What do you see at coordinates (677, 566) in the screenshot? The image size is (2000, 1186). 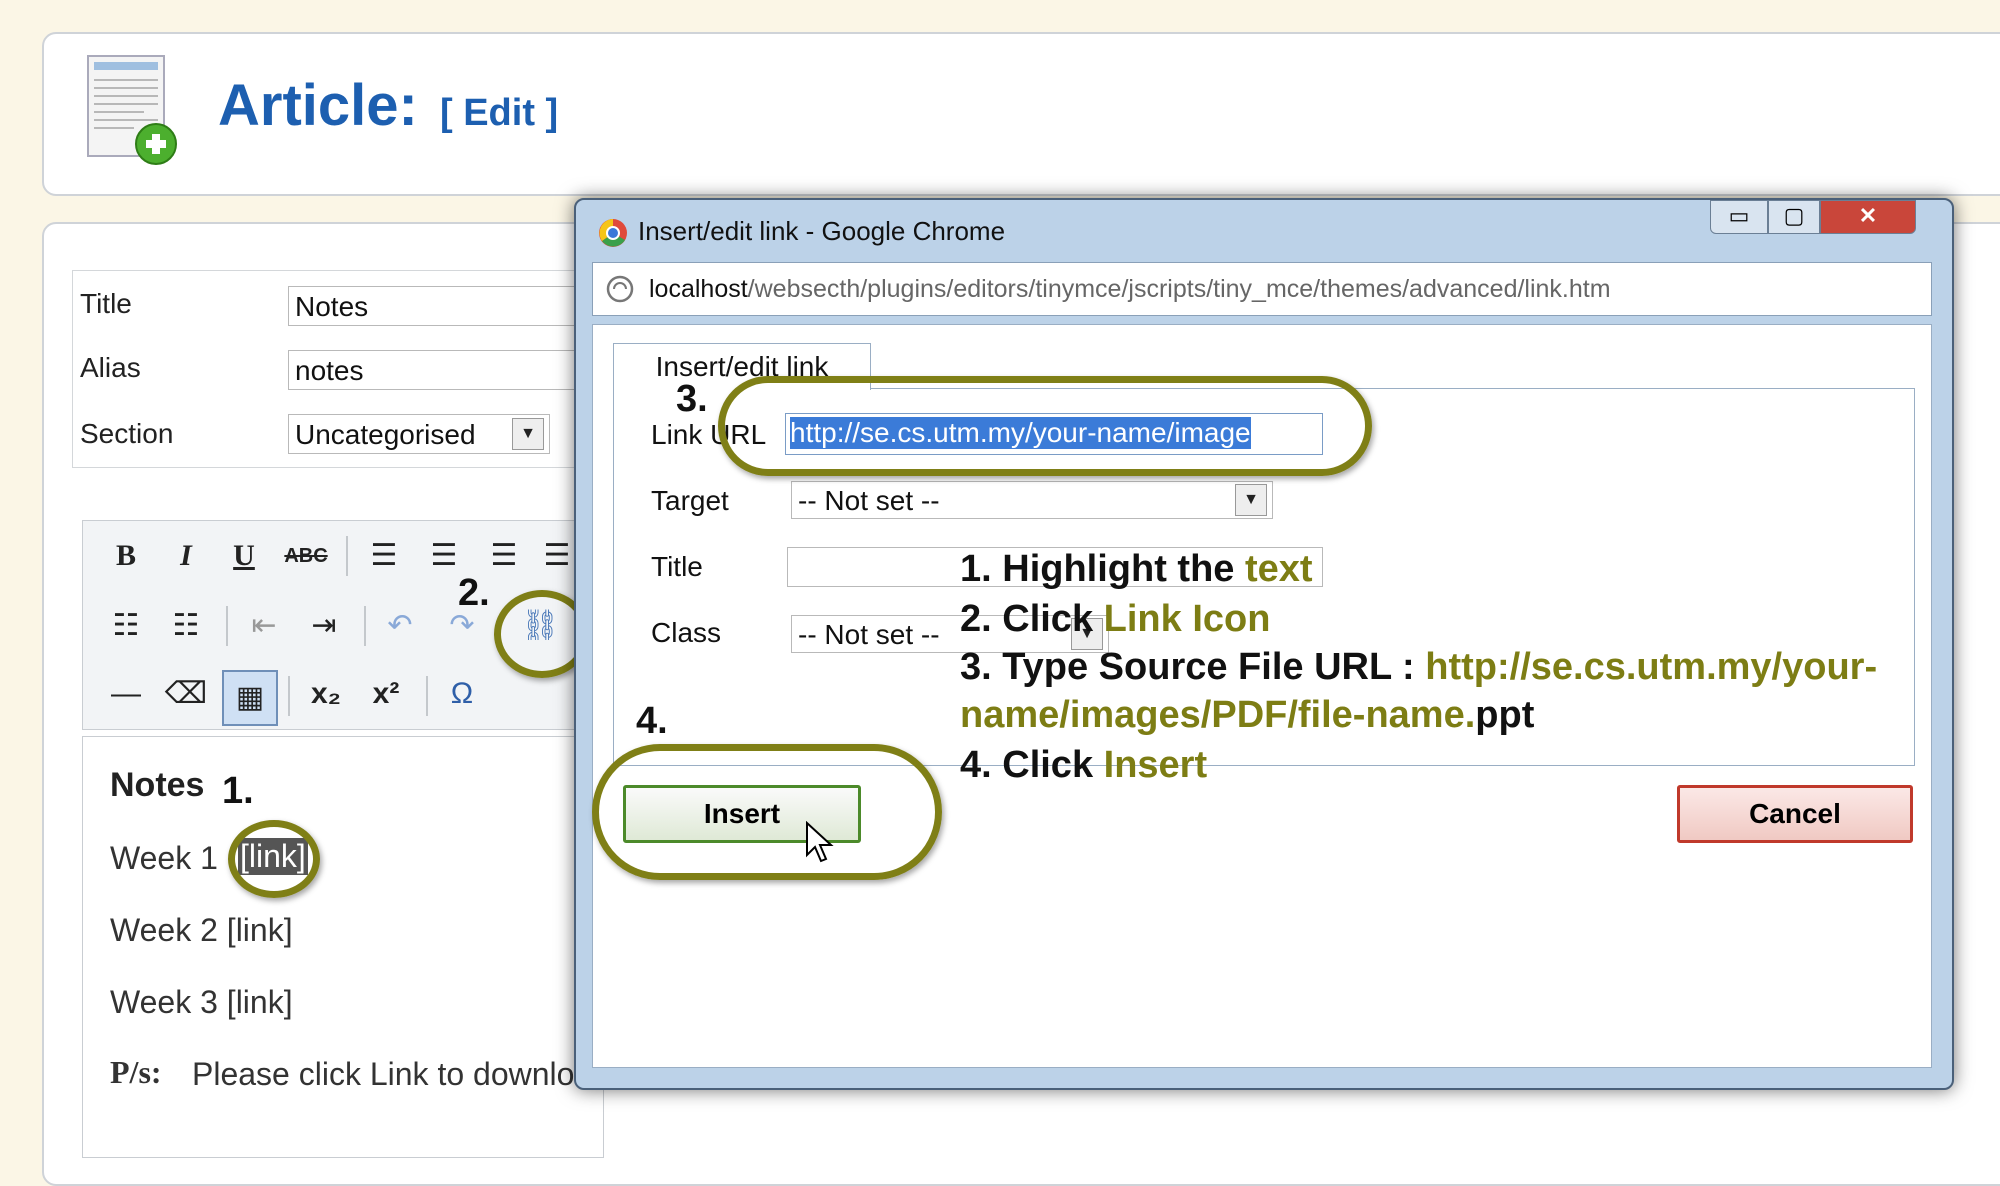 I see `title-field-label: Title` at bounding box center [677, 566].